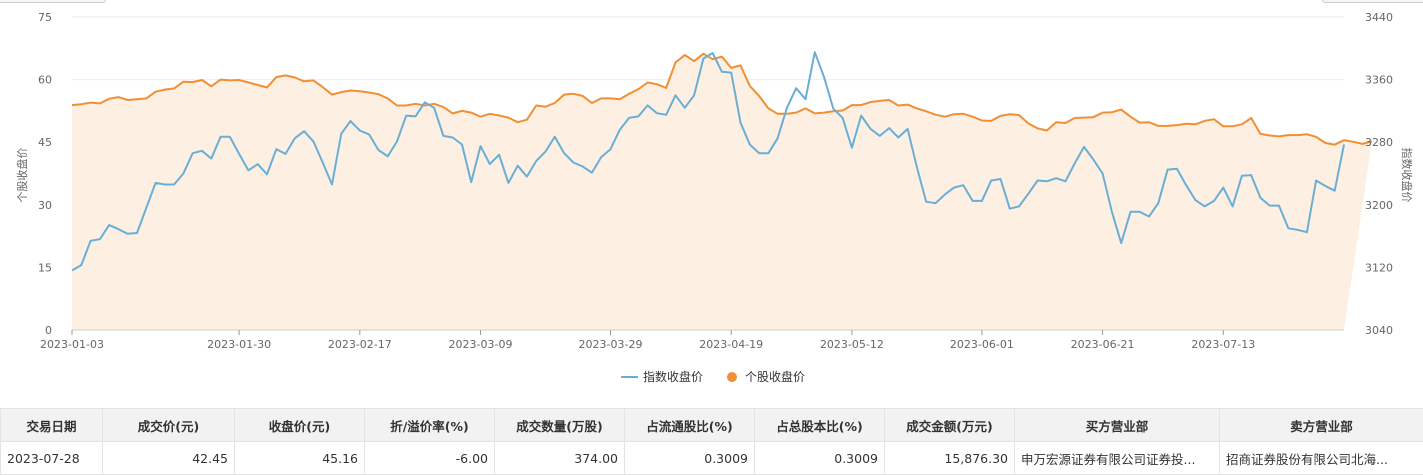  I want to click on header-buyer: 买方营业部, so click(1117, 425).